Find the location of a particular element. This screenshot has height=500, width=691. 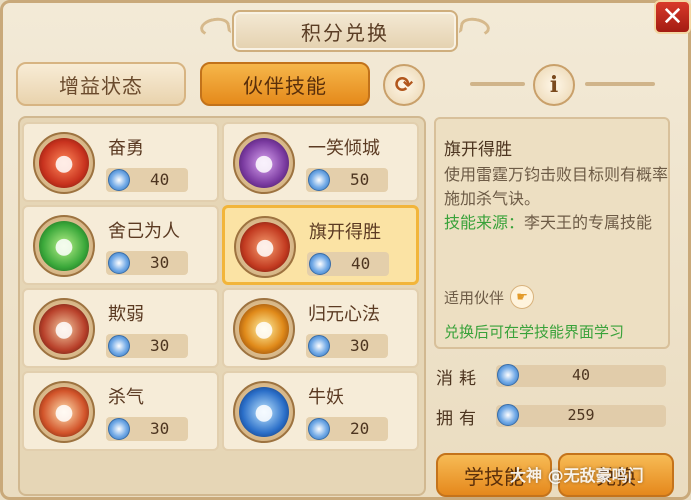

close-button: ✕ is located at coordinates (672, 17).